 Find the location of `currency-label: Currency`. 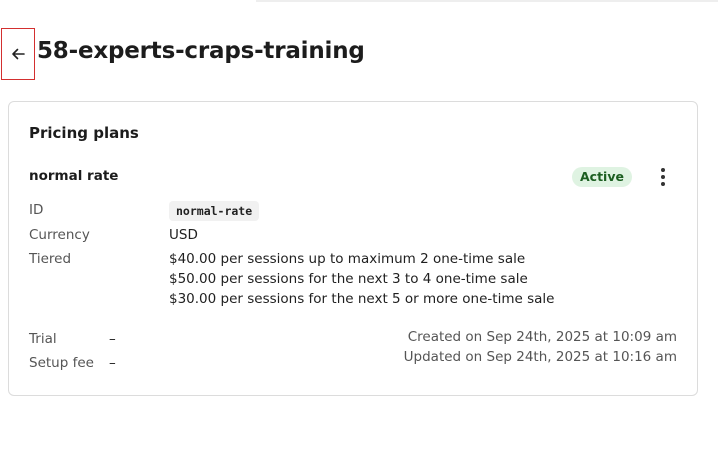

currency-label: Currency is located at coordinates (59, 235).